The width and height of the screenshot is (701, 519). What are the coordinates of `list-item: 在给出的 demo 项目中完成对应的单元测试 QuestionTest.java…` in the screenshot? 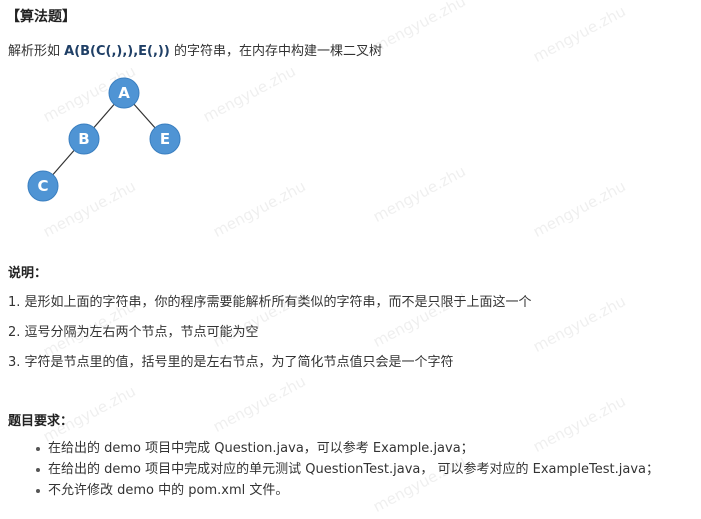 It's located at (333, 469).